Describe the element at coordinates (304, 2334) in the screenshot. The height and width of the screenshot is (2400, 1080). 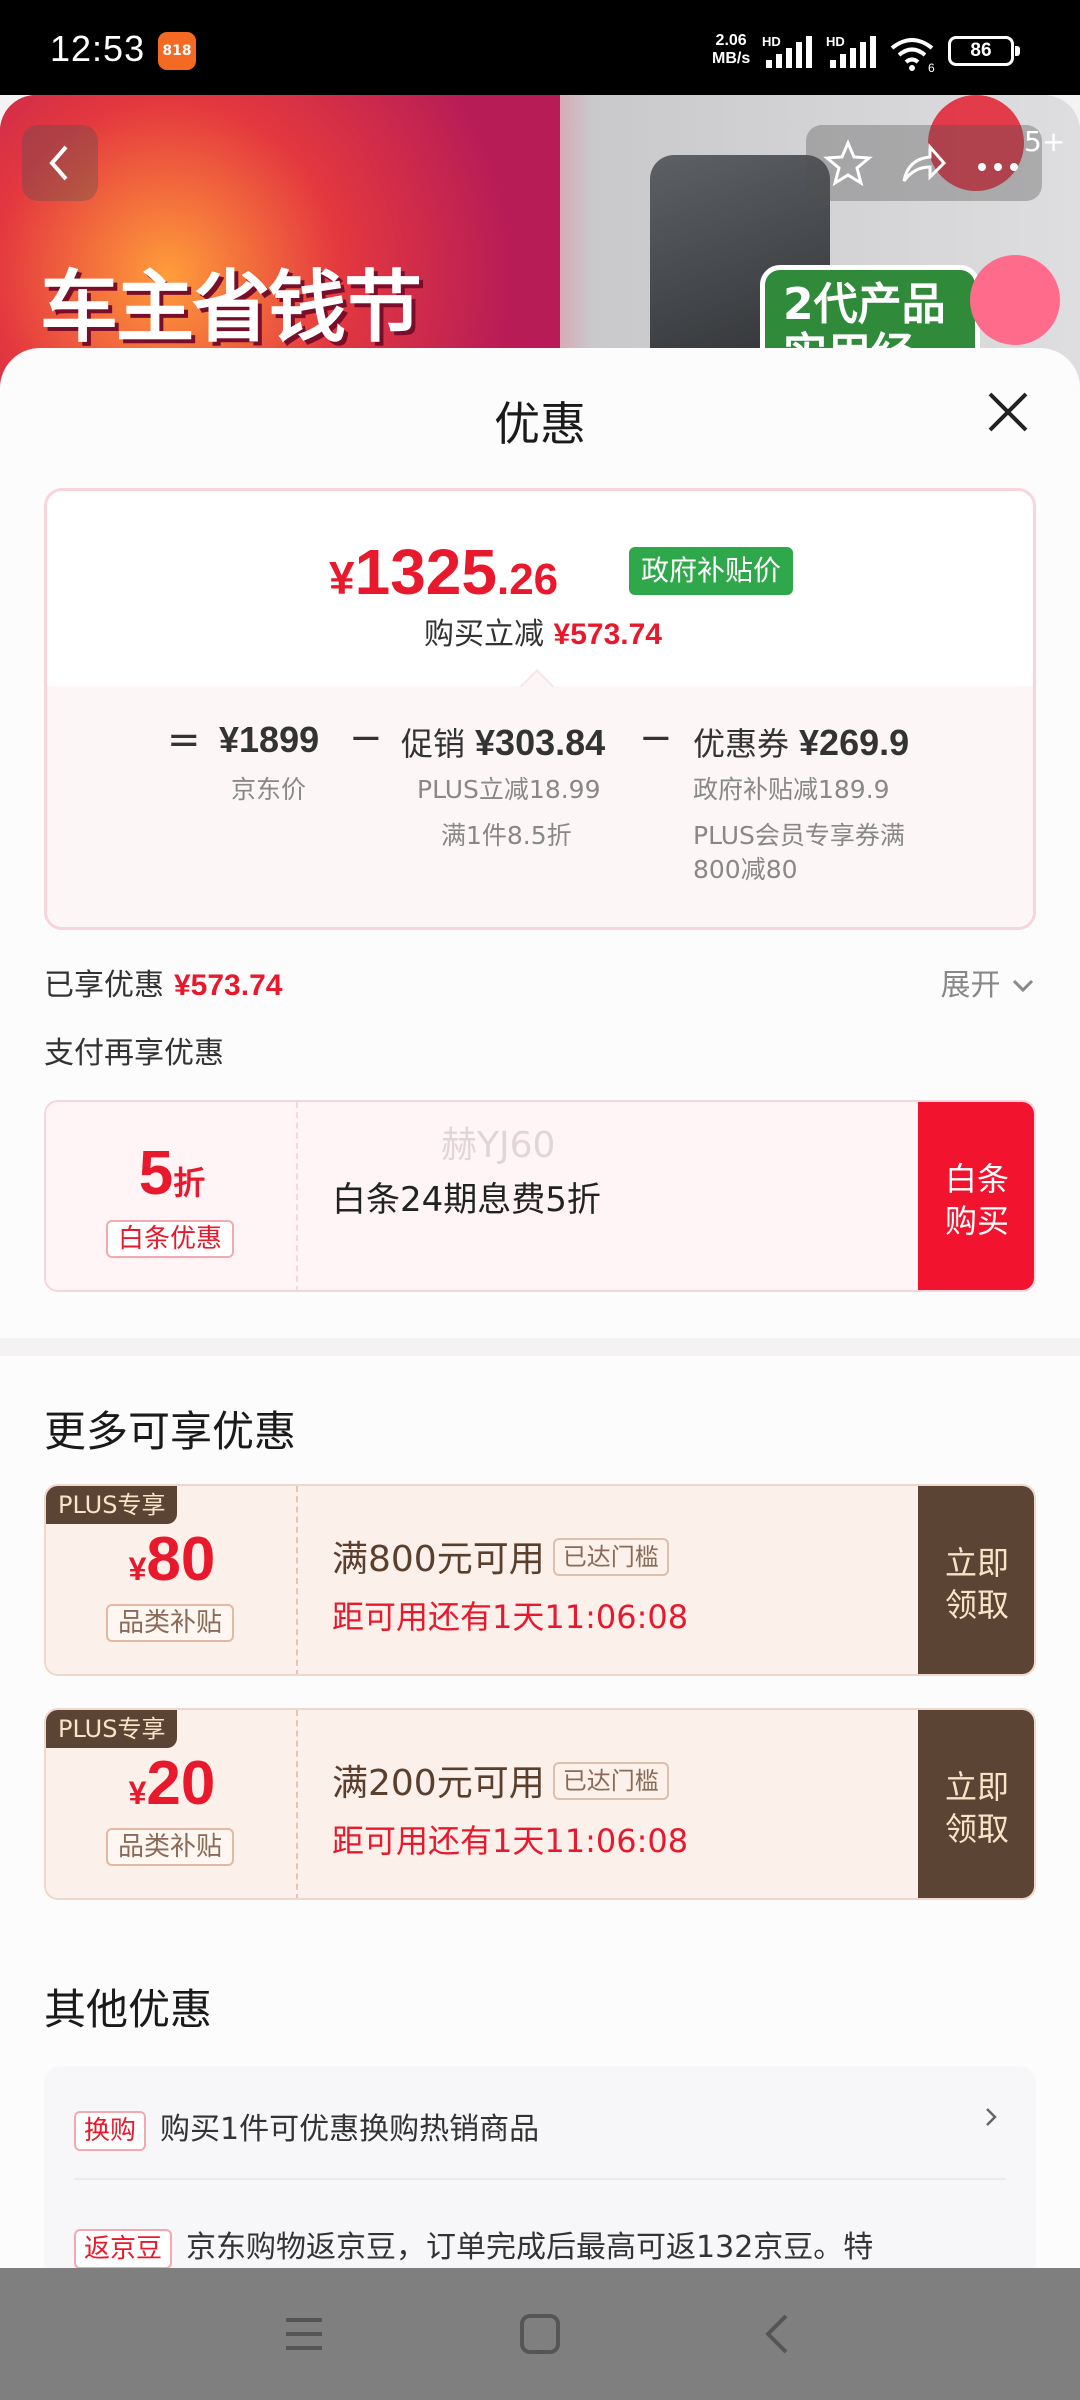
I see `menu-icon` at that location.